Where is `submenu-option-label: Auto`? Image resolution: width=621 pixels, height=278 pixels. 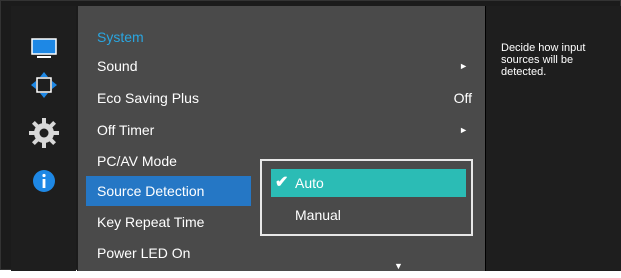
submenu-option-label: Auto is located at coordinates (309, 183).